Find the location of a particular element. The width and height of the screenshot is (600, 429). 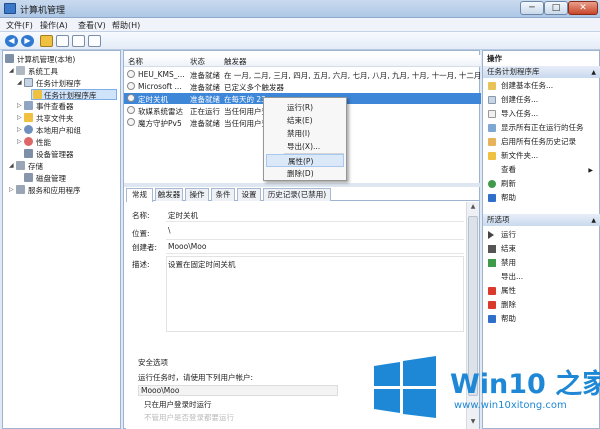

disk-icon is located at coordinates (28, 177).